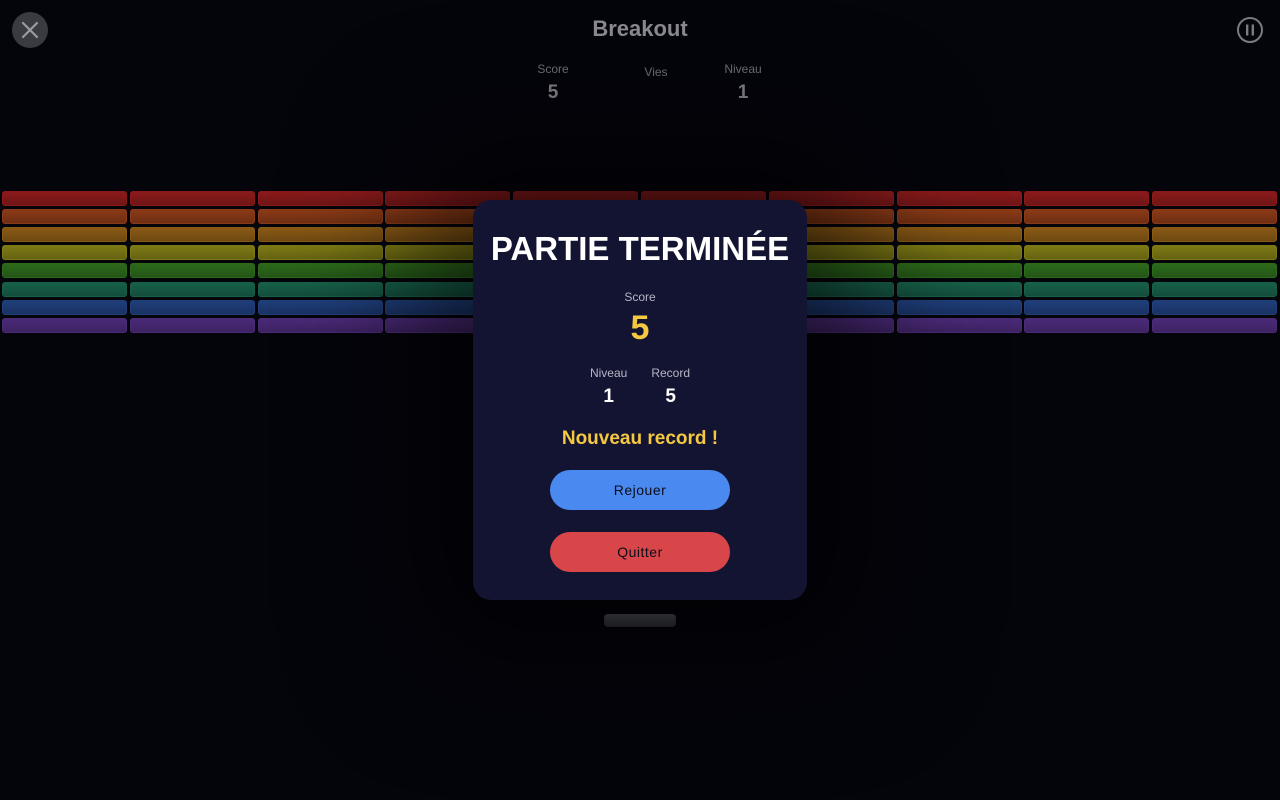 Image resolution: width=1280 pixels, height=800 pixels. Describe the element at coordinates (608, 396) in the screenshot. I see `final-level-value: 1` at that location.